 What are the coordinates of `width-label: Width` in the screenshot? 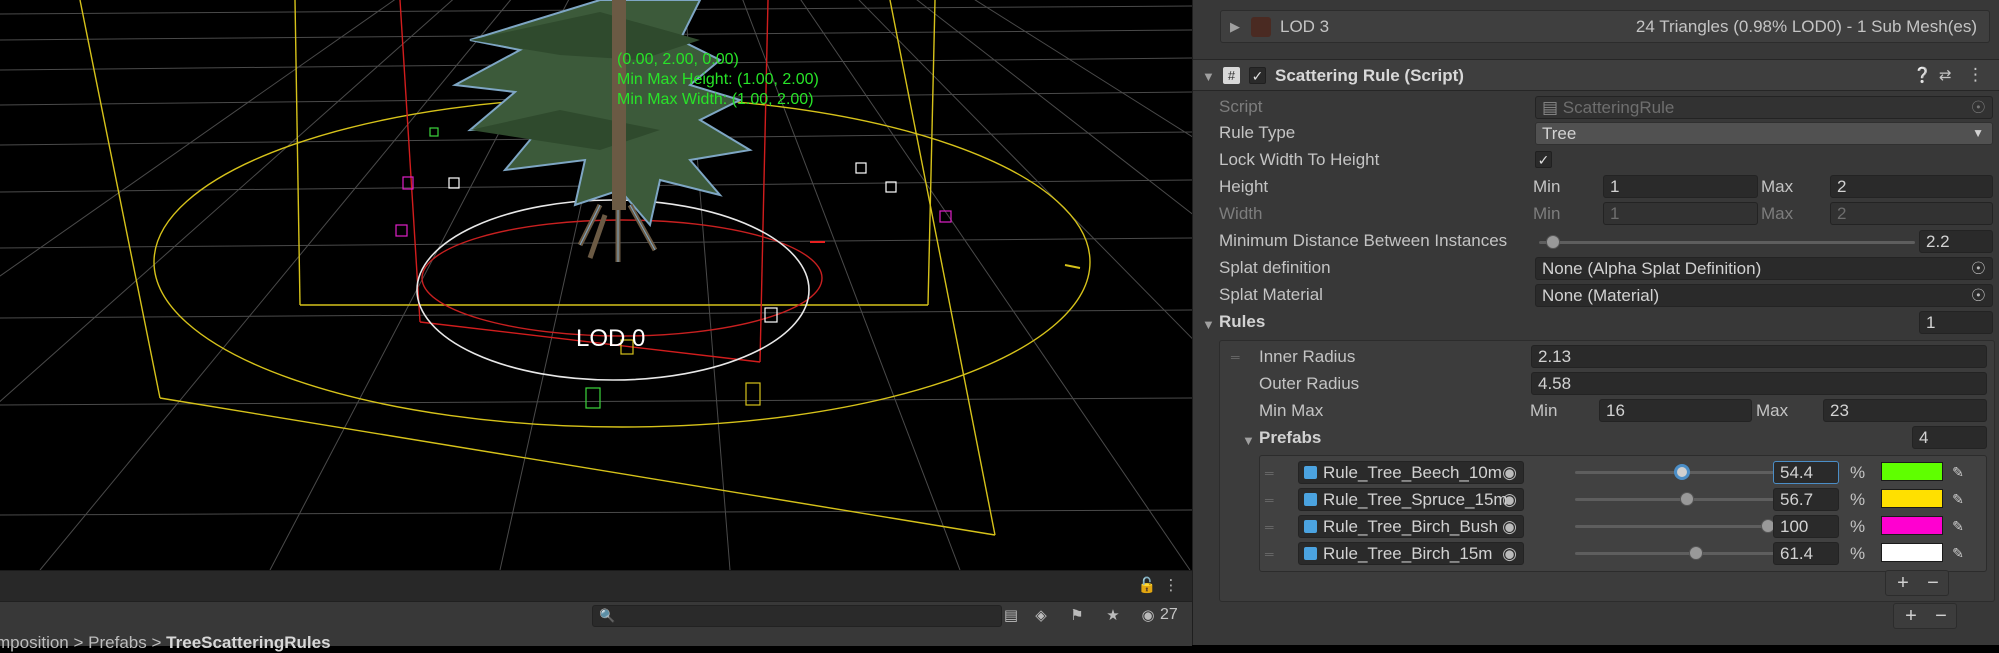 It's located at (1241, 213).